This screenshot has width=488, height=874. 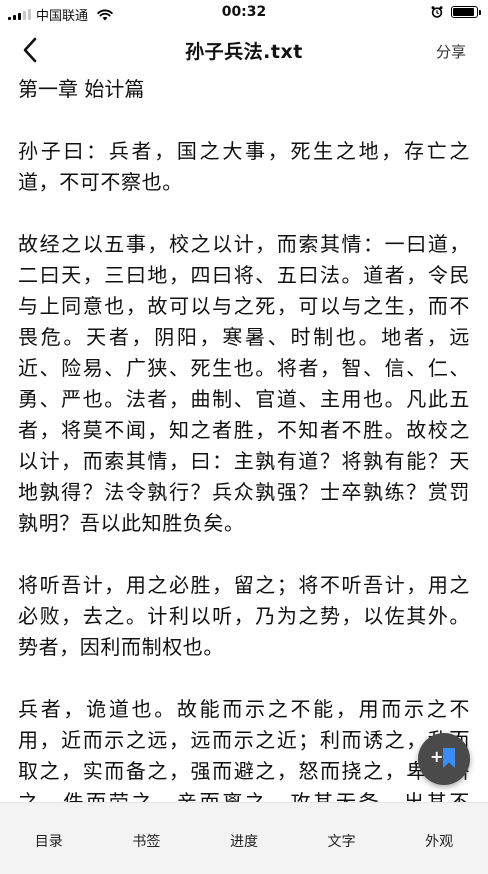 I want to click on back-button, so click(x=30, y=50).